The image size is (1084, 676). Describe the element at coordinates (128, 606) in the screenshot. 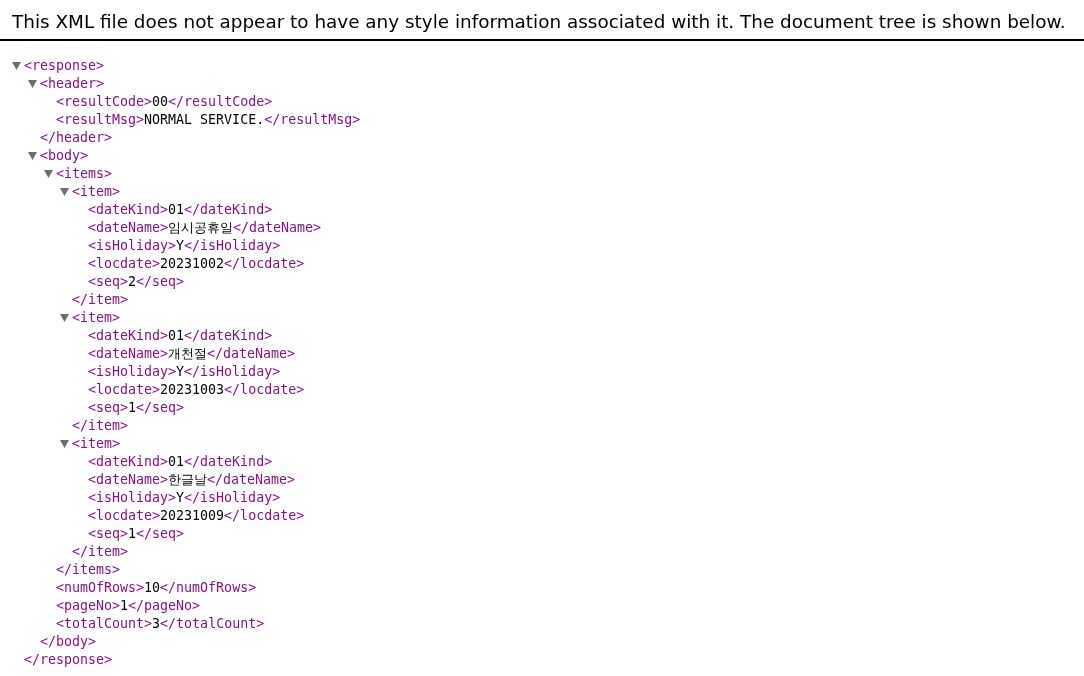

I see `xml-element-line: <pageNo>1</pageNo>` at that location.